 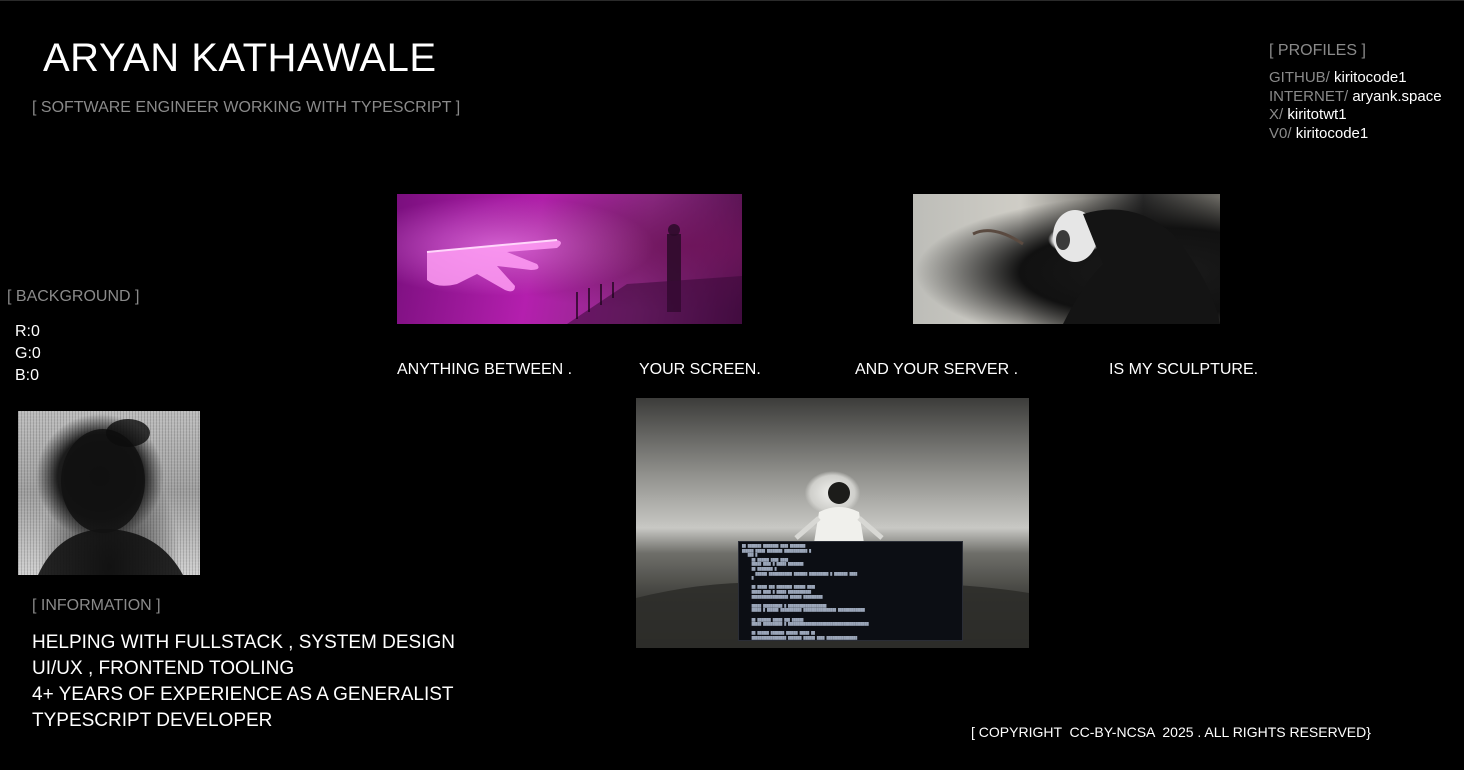 What do you see at coordinates (485, 369) in the screenshot?
I see `tagline-part-1: ANYTHING BETWEEN .` at bounding box center [485, 369].